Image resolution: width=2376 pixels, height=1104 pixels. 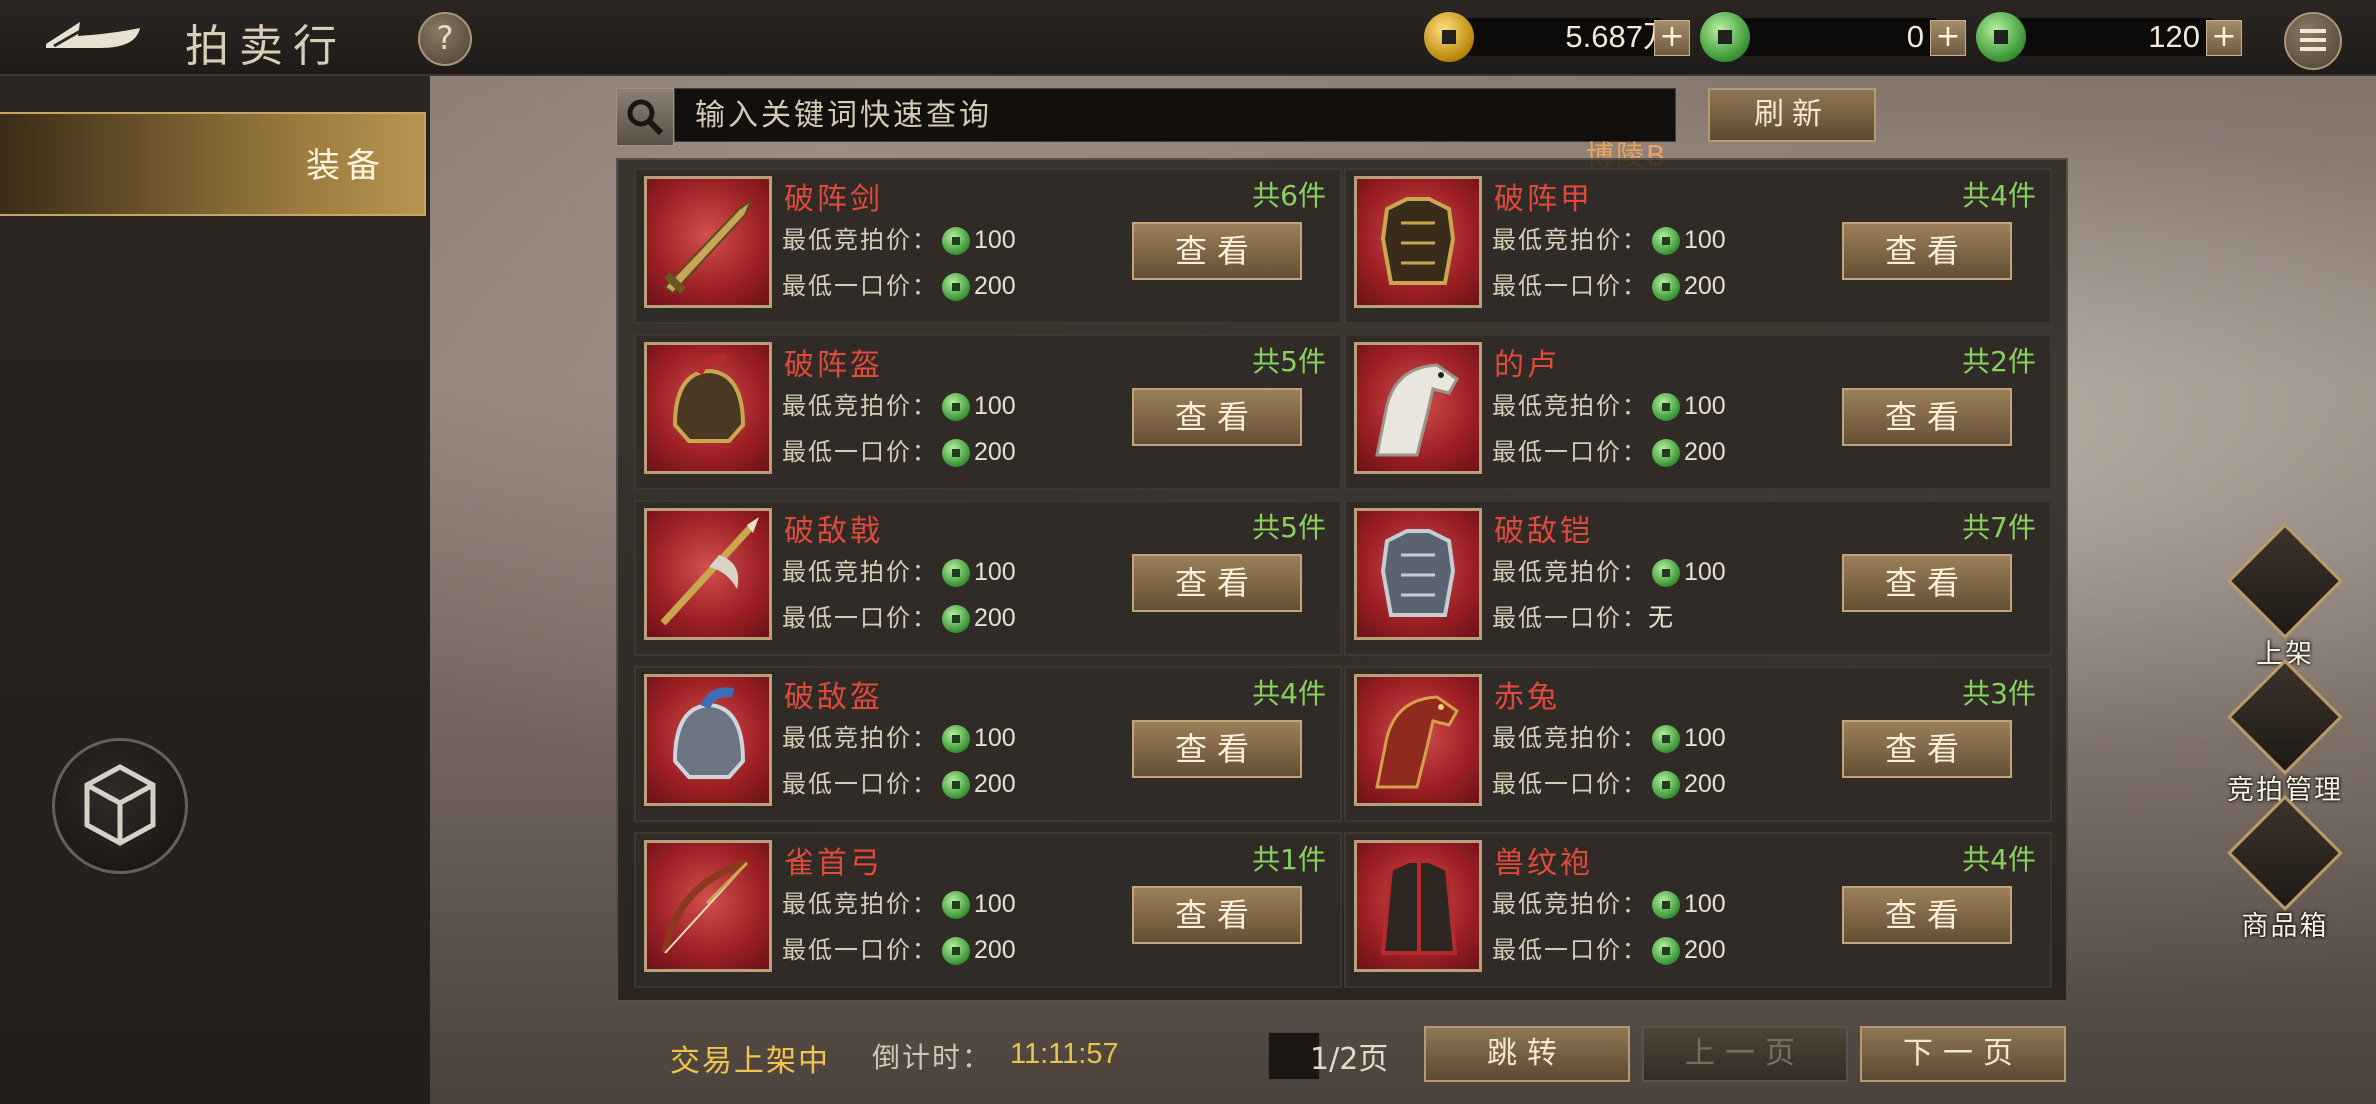 I want to click on menu-icon, so click(x=2313, y=31).